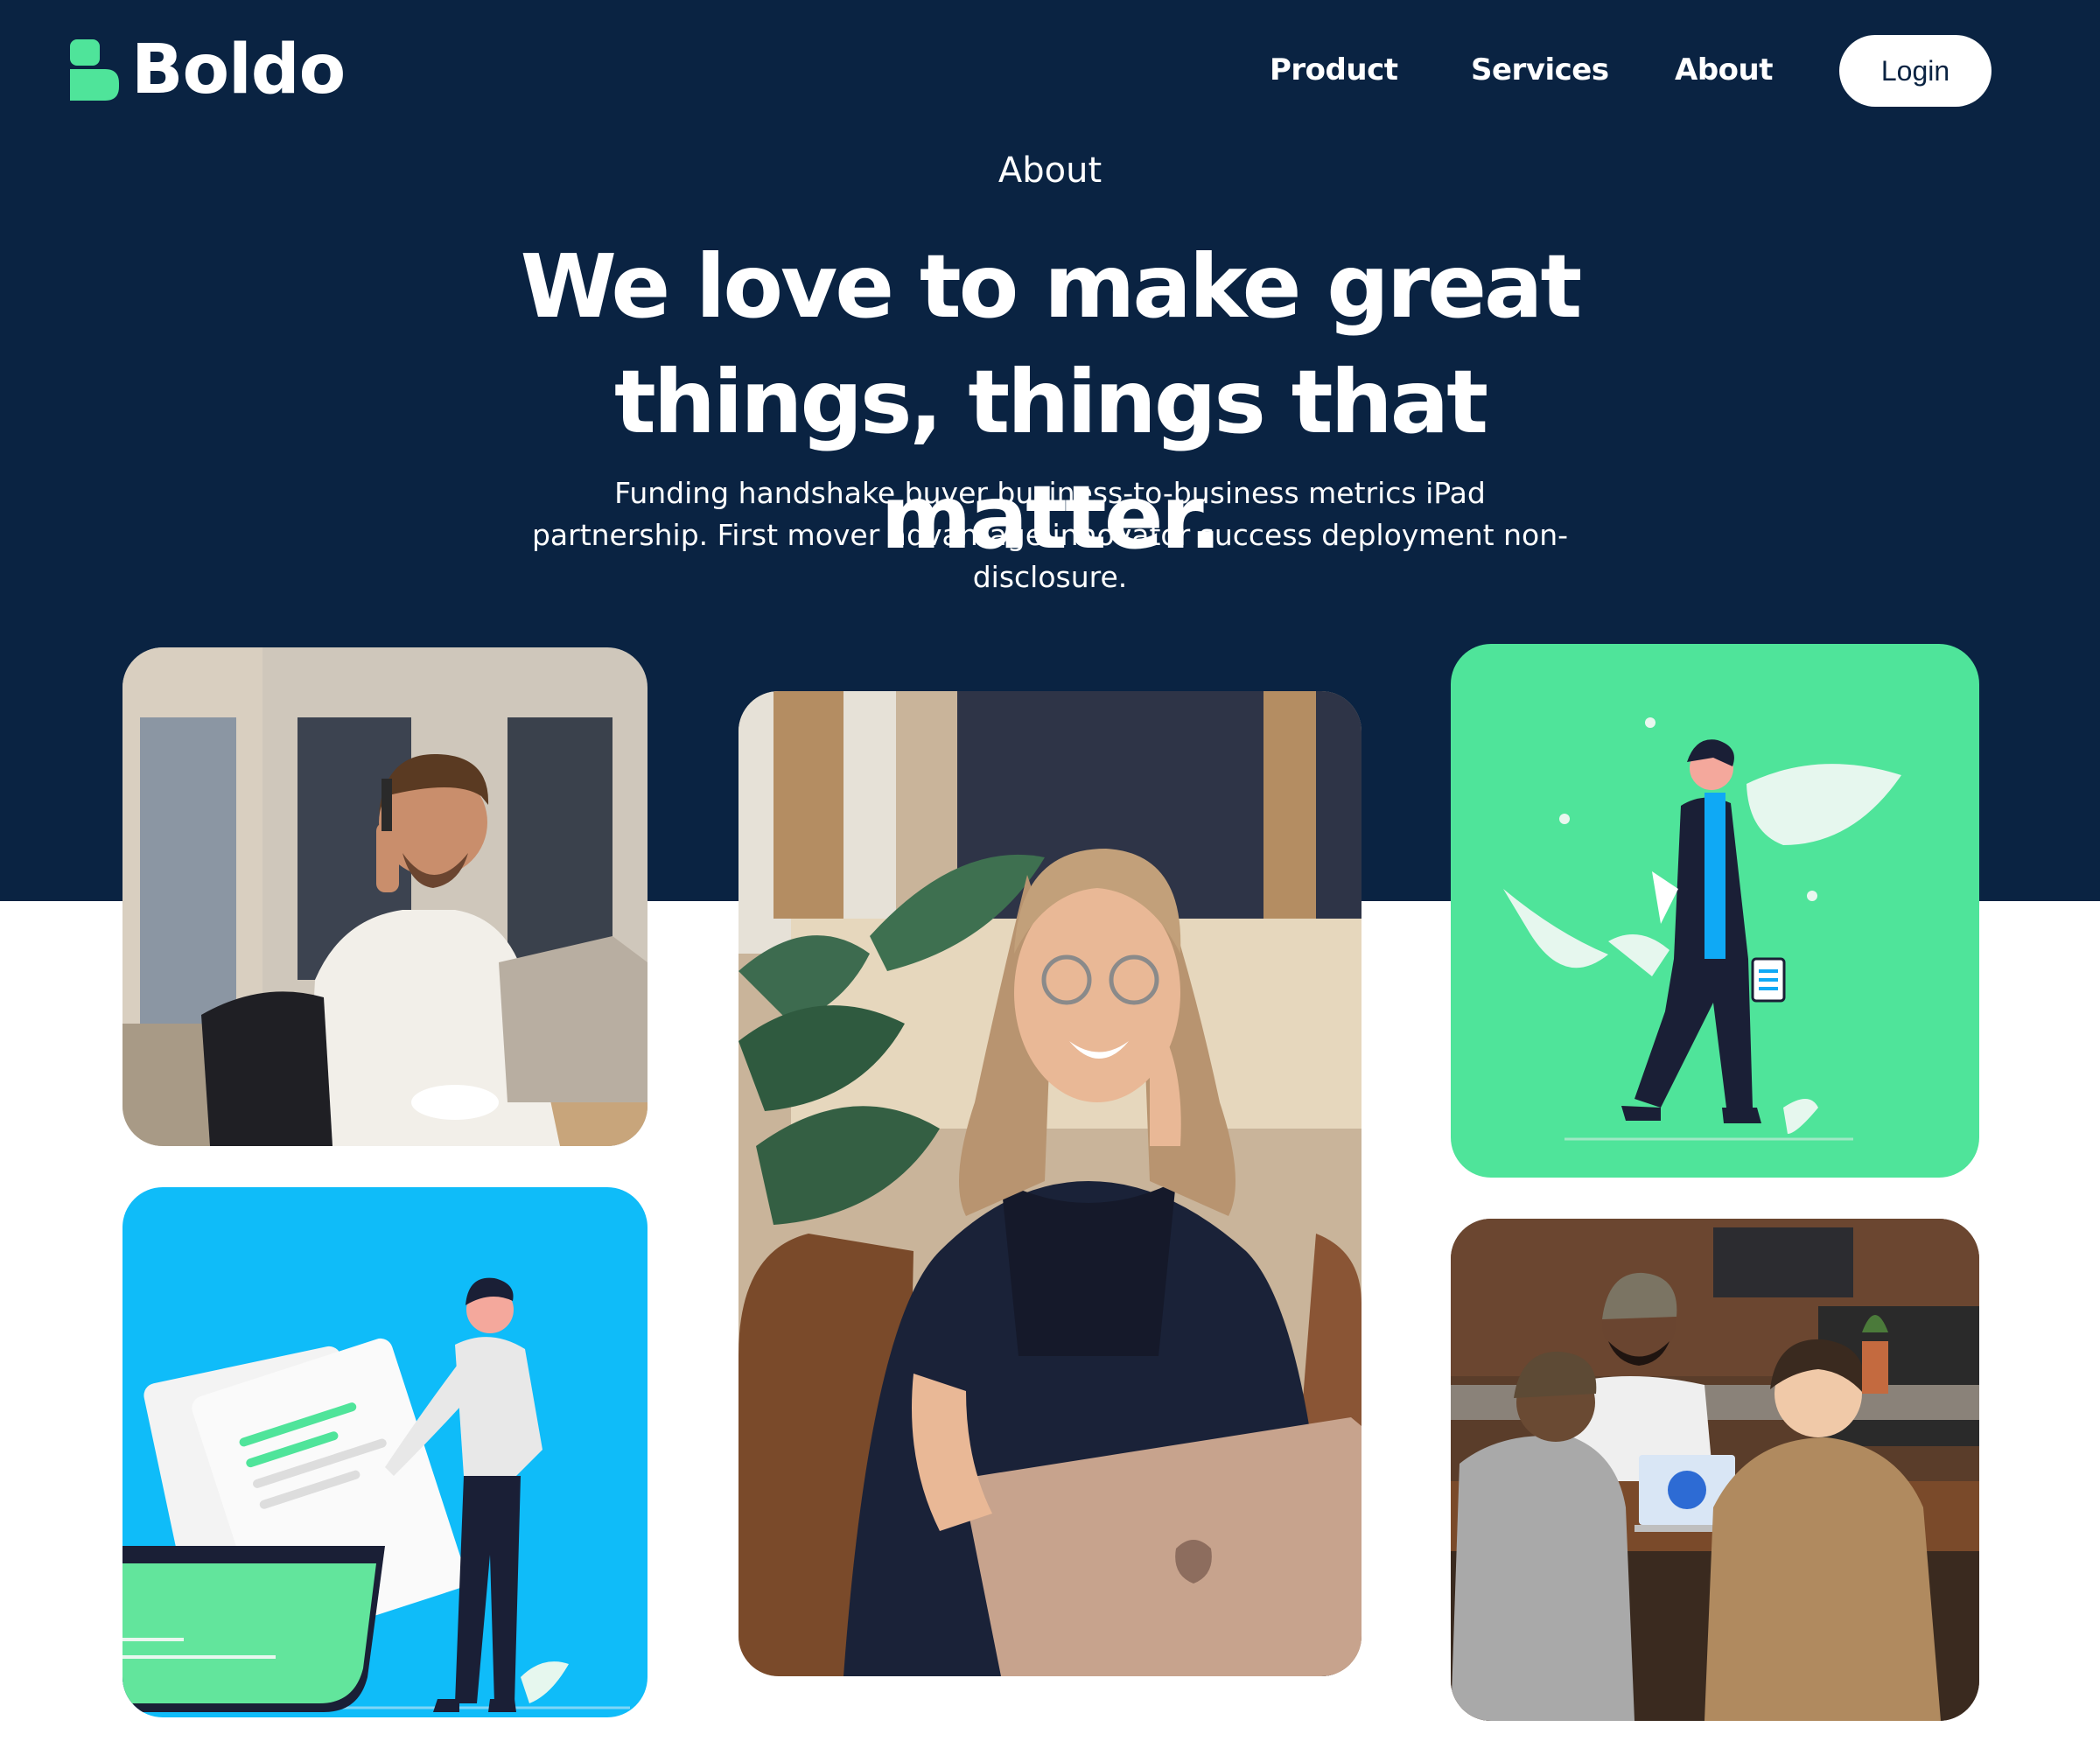 The height and width of the screenshot is (1748, 2100). What do you see at coordinates (1050, 171) in the screenshot?
I see `section-eyebrow: About` at bounding box center [1050, 171].